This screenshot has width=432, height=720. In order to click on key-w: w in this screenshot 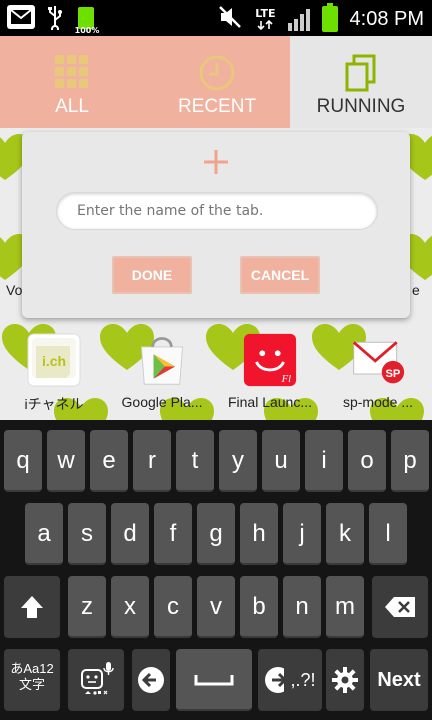, I will do `click(66, 461)`.